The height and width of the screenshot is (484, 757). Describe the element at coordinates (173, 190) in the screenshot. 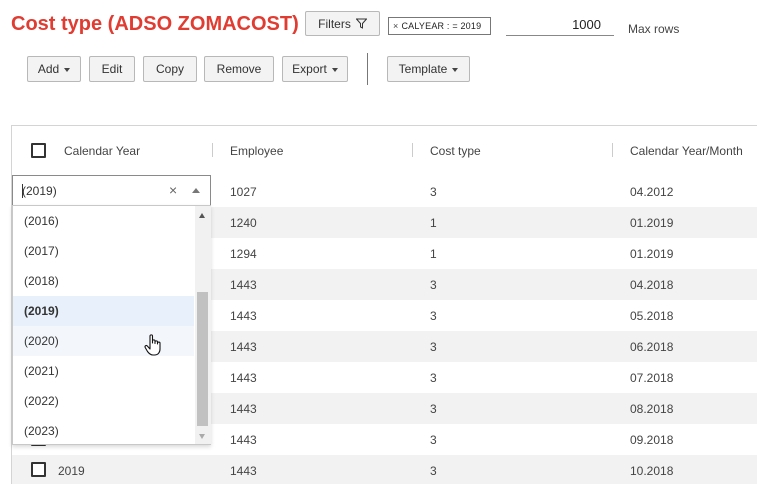

I see `clear-icon: ×` at that location.